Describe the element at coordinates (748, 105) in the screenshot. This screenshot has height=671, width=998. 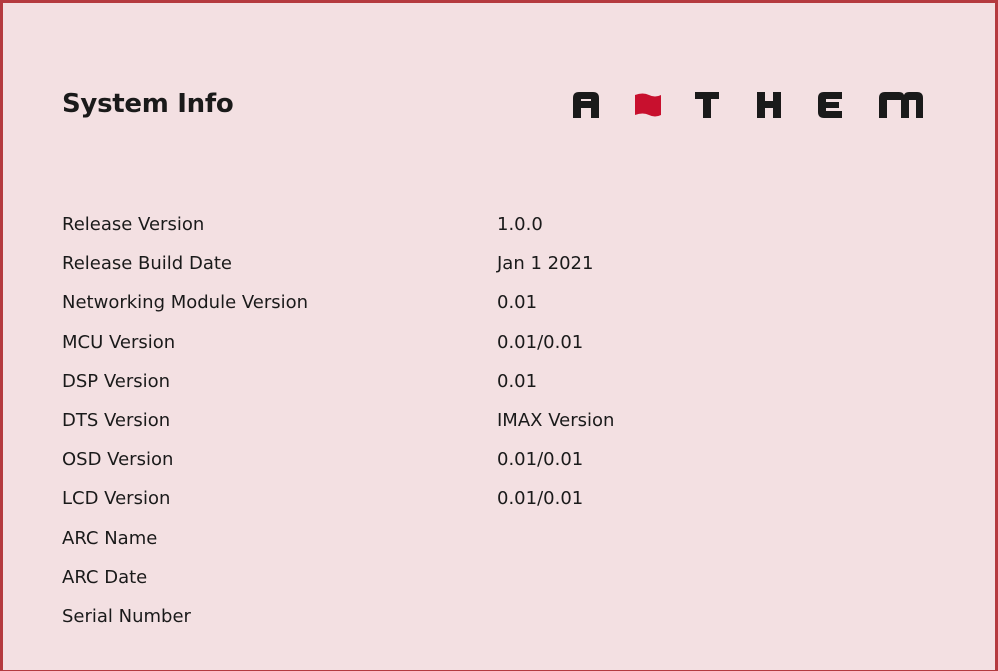
I see `anthem-logo-icon` at that location.